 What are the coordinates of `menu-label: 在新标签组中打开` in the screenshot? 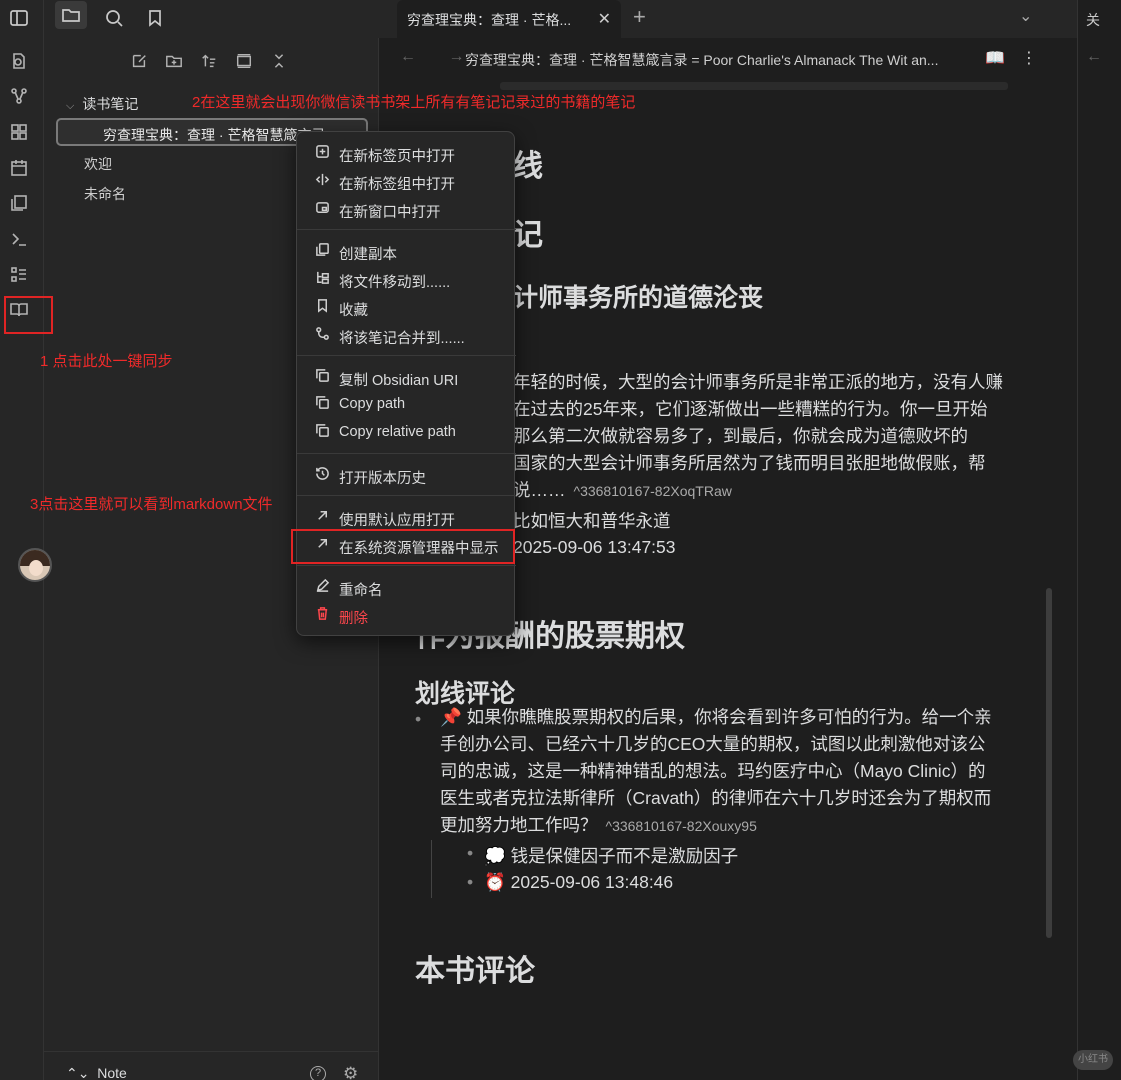 It's located at (397, 185).